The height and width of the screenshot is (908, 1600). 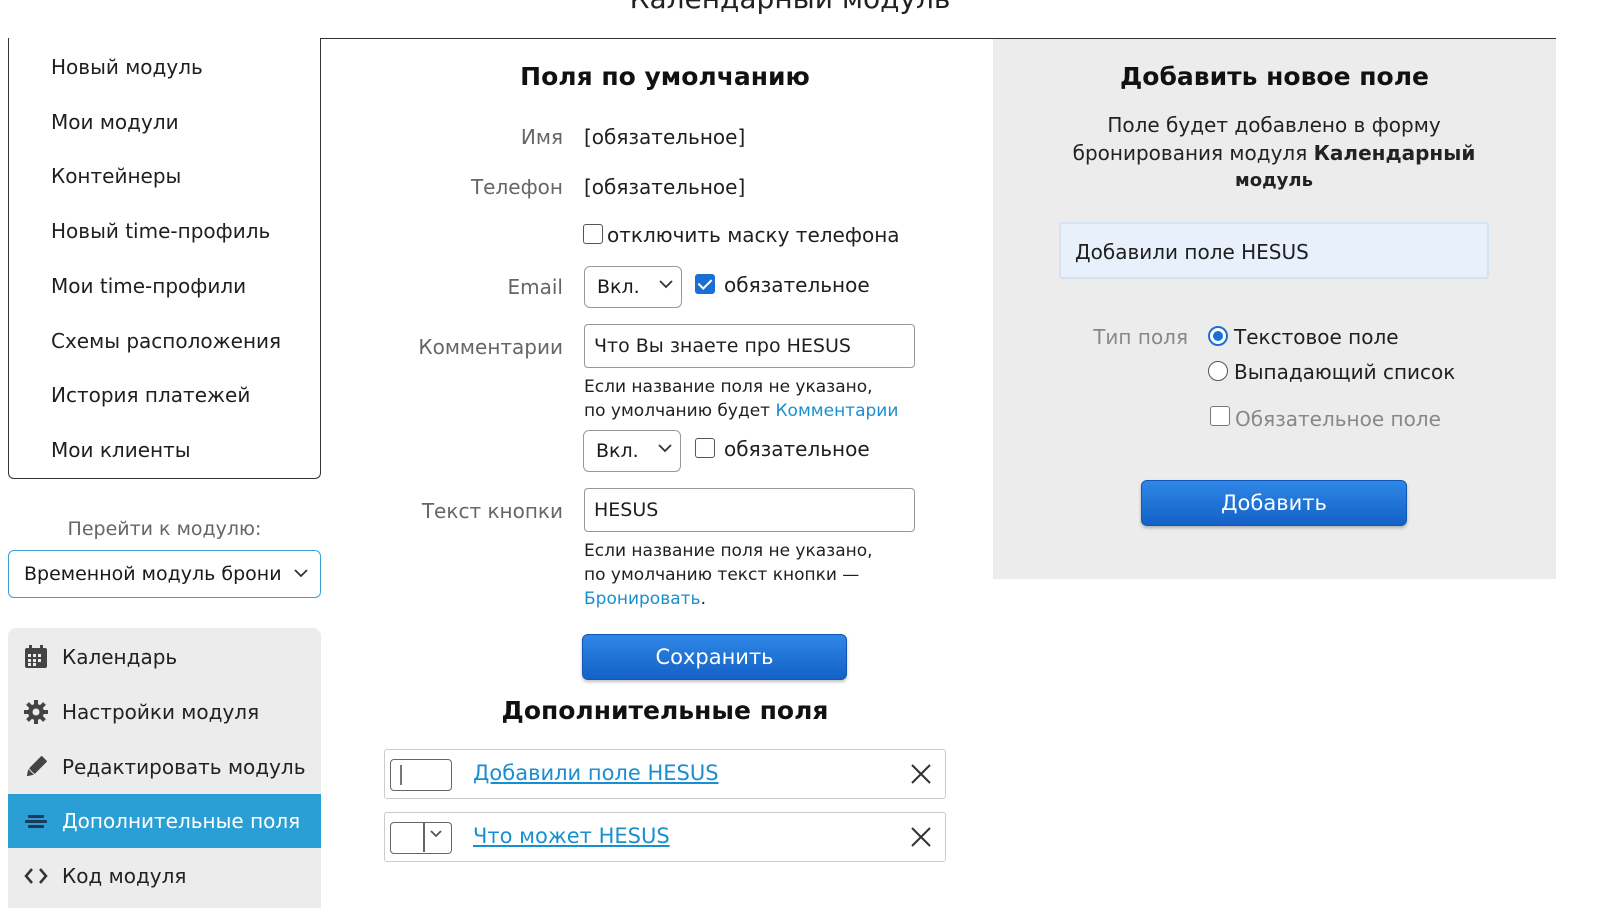 What do you see at coordinates (728, 387) in the screenshot?
I see `comment-hint-line1: Если название поля не указано,` at bounding box center [728, 387].